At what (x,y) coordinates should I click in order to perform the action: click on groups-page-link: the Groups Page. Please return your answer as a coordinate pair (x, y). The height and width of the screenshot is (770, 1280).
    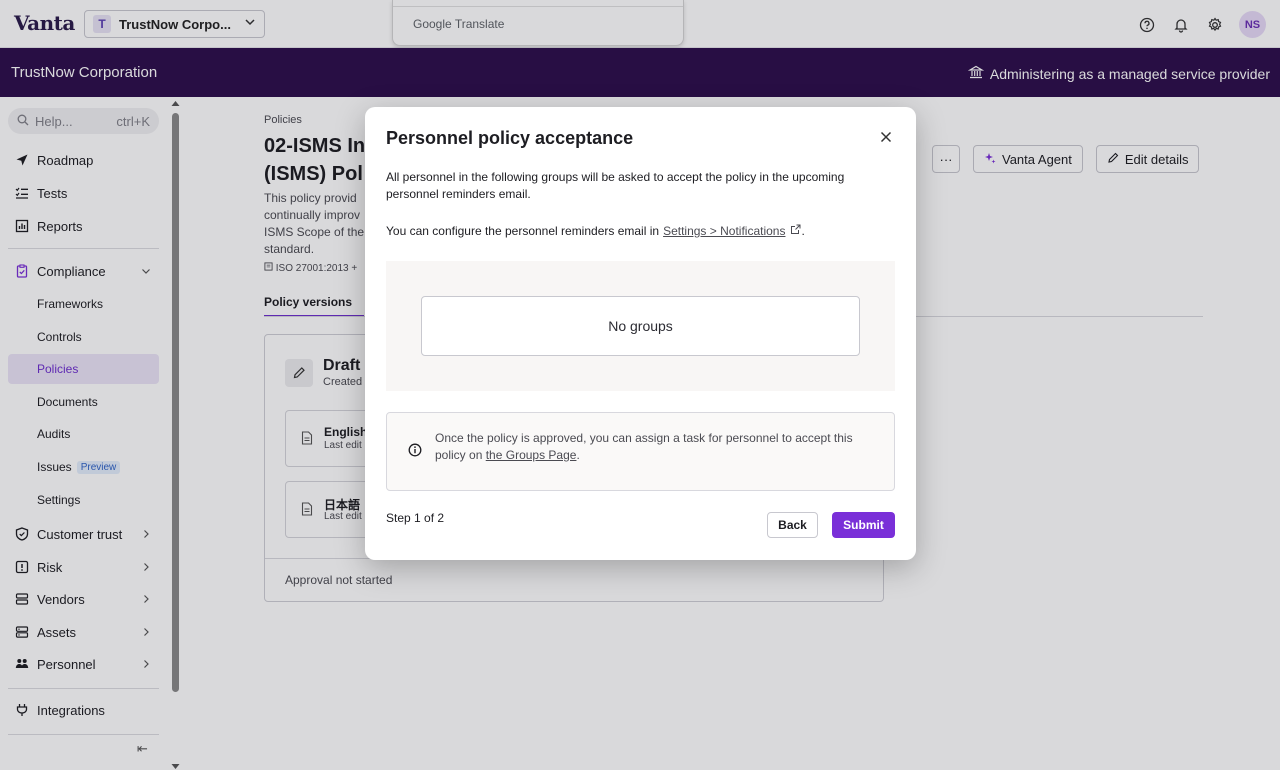
    Looking at the image, I should click on (531, 455).